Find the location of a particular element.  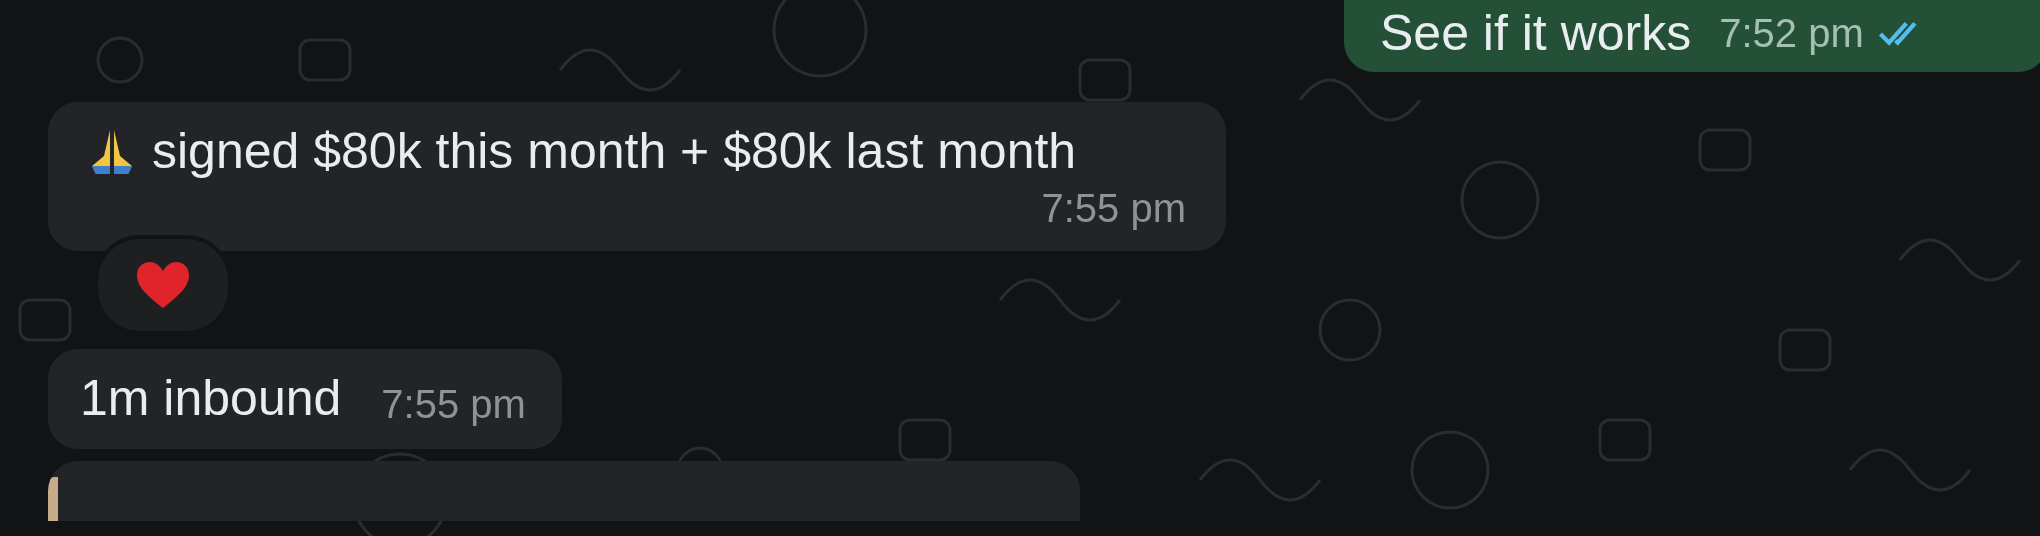

message-text: 1m inbound is located at coordinates (211, 398).